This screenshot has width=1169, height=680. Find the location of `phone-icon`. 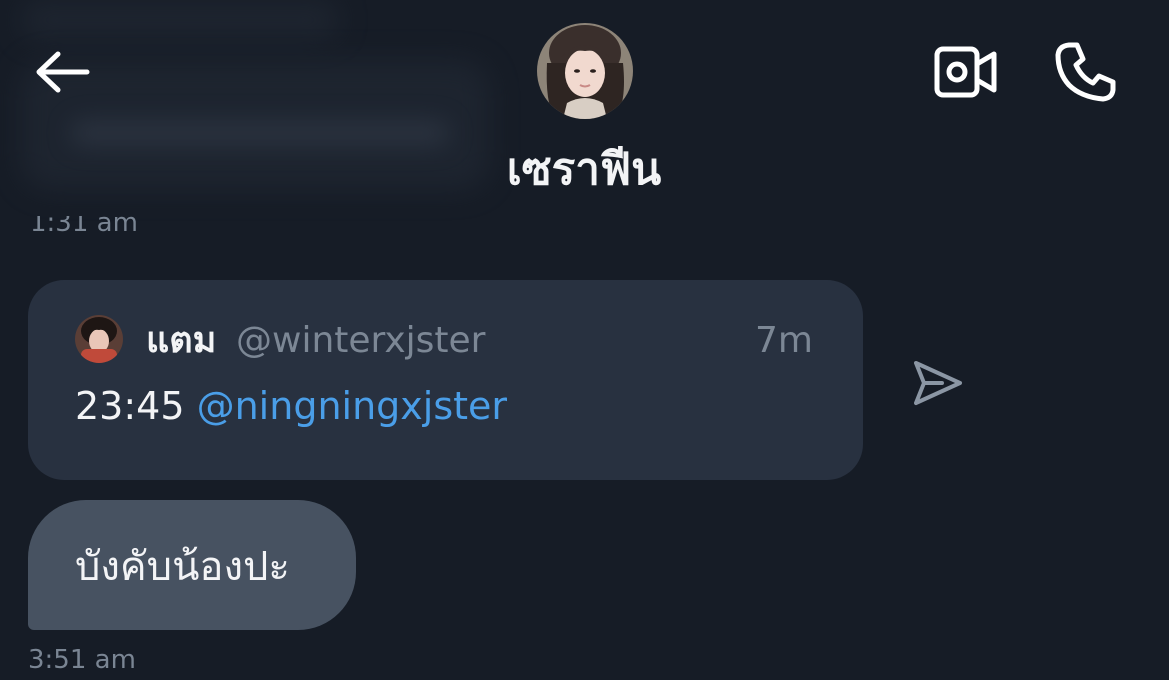

phone-icon is located at coordinates (1085, 72).